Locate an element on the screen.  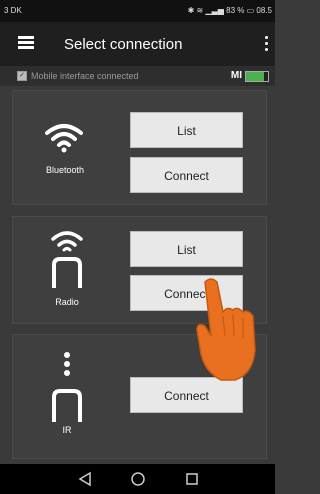
back-icon is located at coordinates (85, 479).